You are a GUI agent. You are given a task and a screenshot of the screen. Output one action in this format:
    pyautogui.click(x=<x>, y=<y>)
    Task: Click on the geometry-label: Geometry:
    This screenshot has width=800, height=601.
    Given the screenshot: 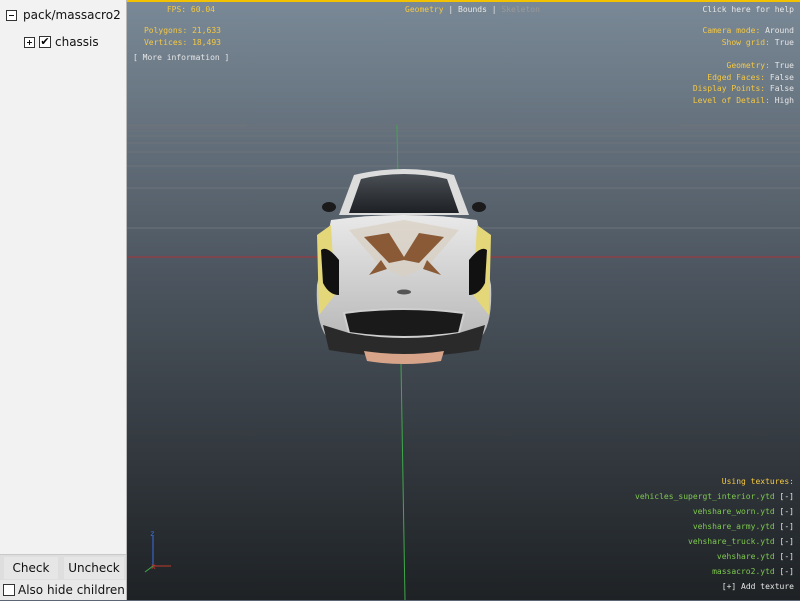 What is the action you would take?
    pyautogui.click(x=748, y=65)
    